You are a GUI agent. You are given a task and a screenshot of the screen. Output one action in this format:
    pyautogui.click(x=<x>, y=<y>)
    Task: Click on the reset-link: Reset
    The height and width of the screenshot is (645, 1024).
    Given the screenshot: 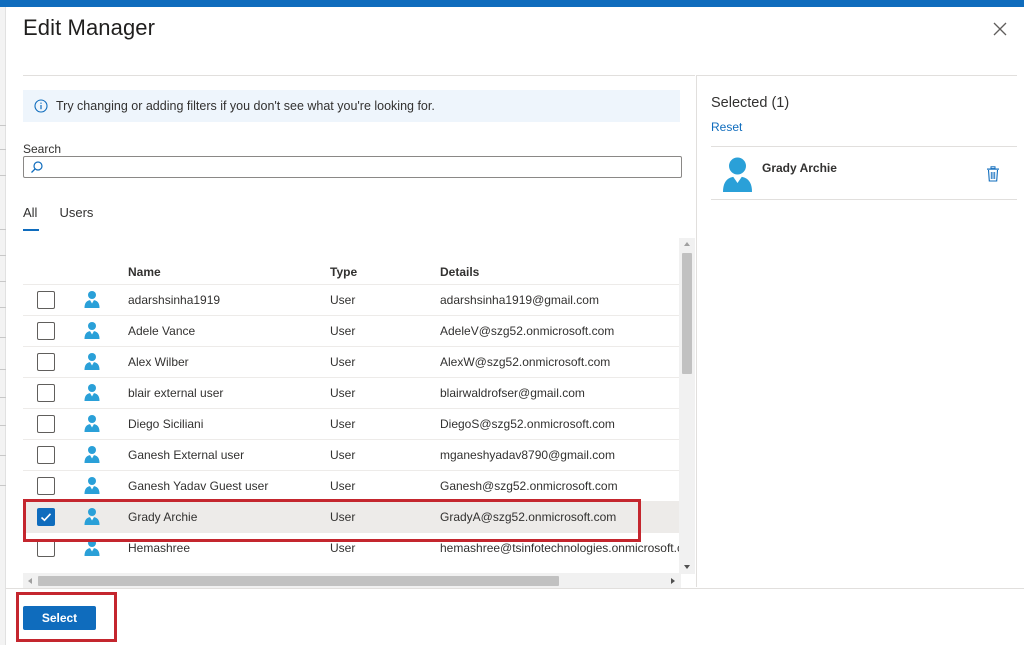 What is the action you would take?
    pyautogui.click(x=726, y=127)
    